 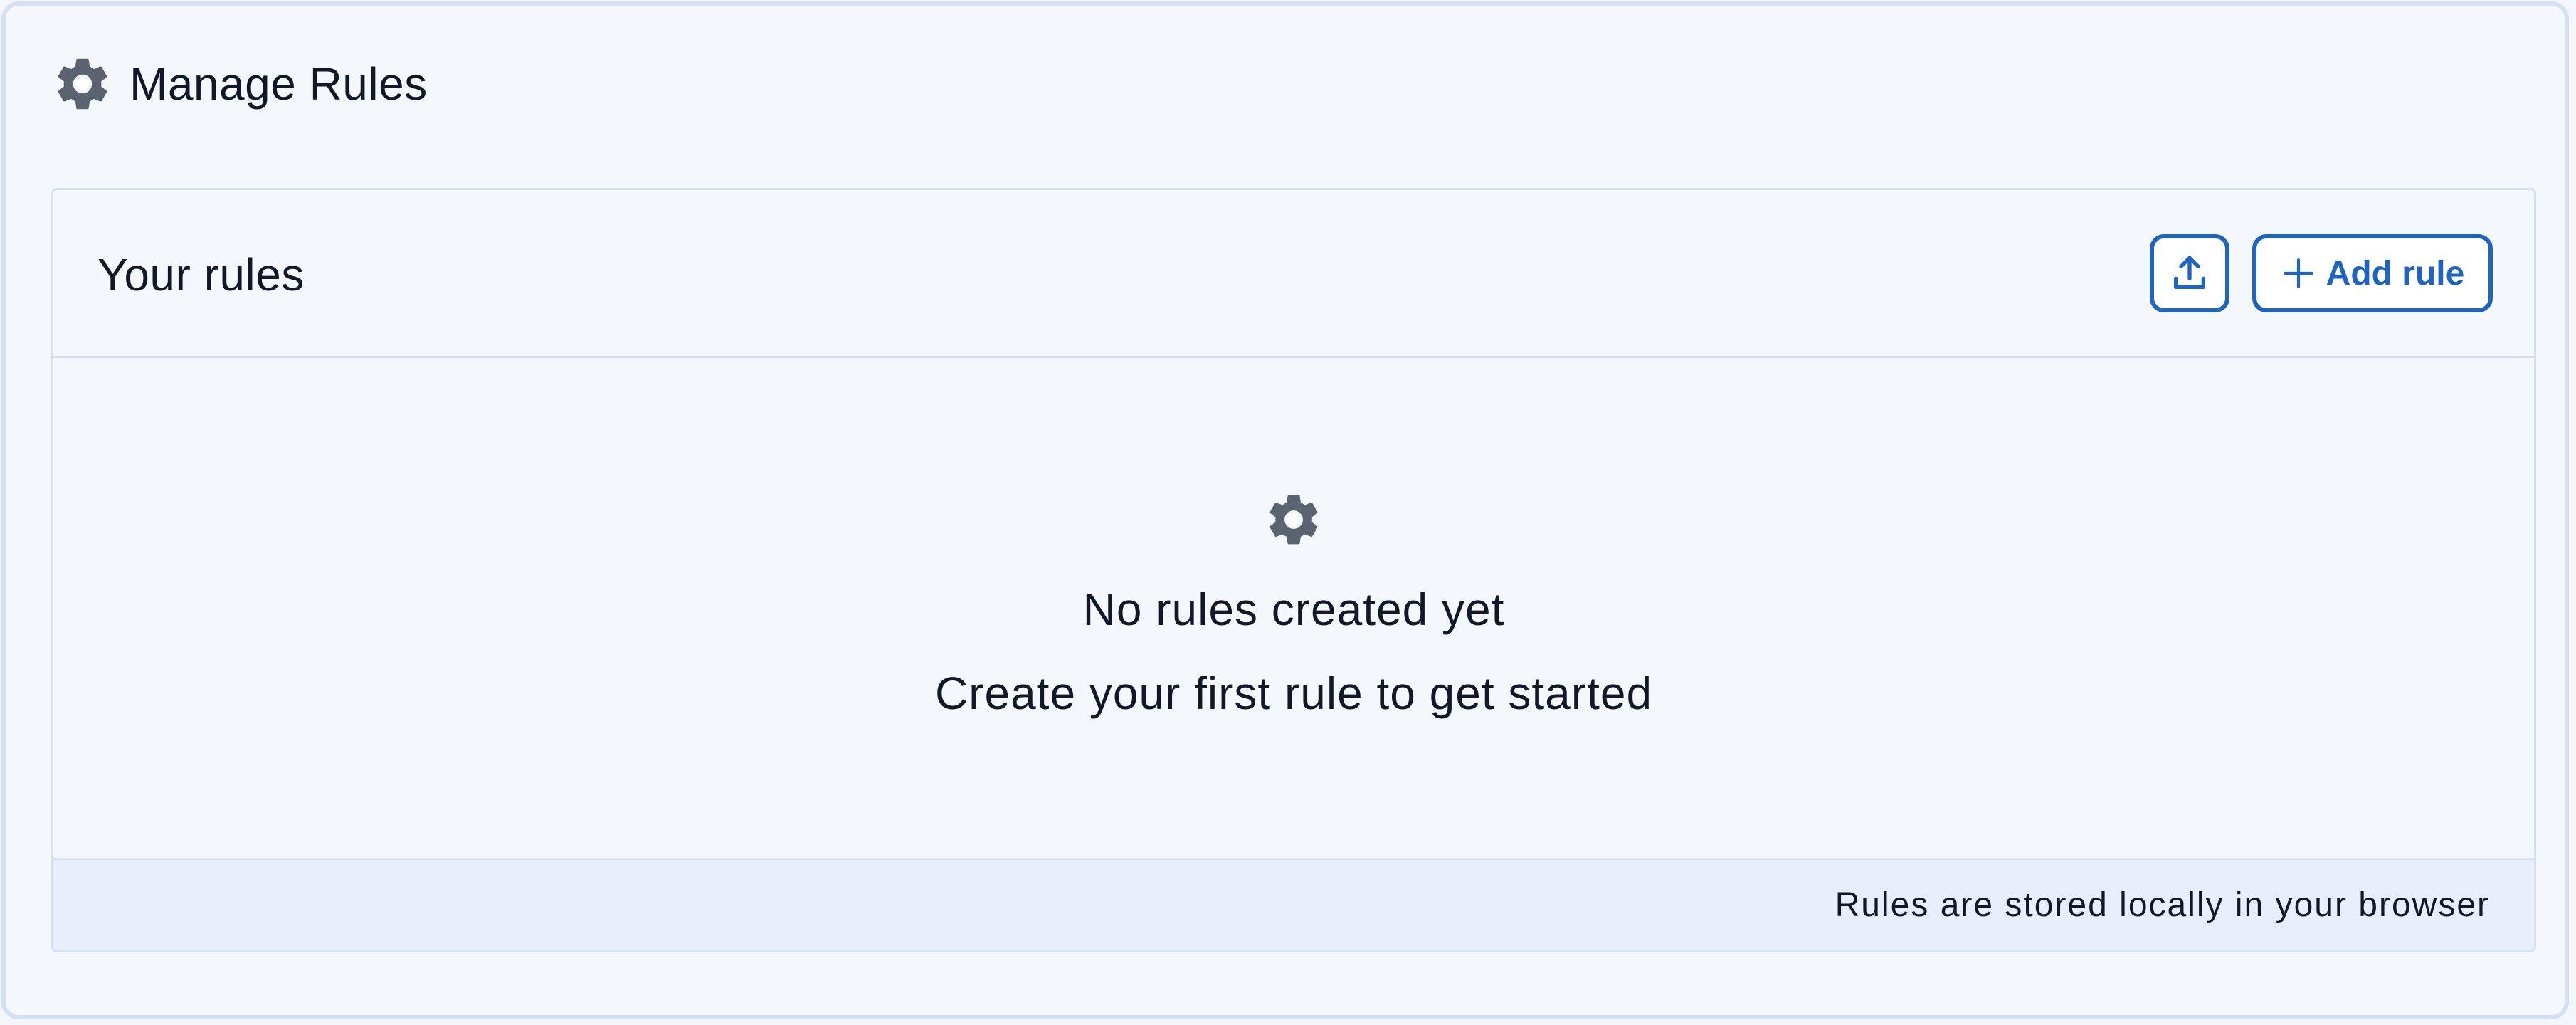 I want to click on add-rule-button: Add rule, so click(x=2372, y=273).